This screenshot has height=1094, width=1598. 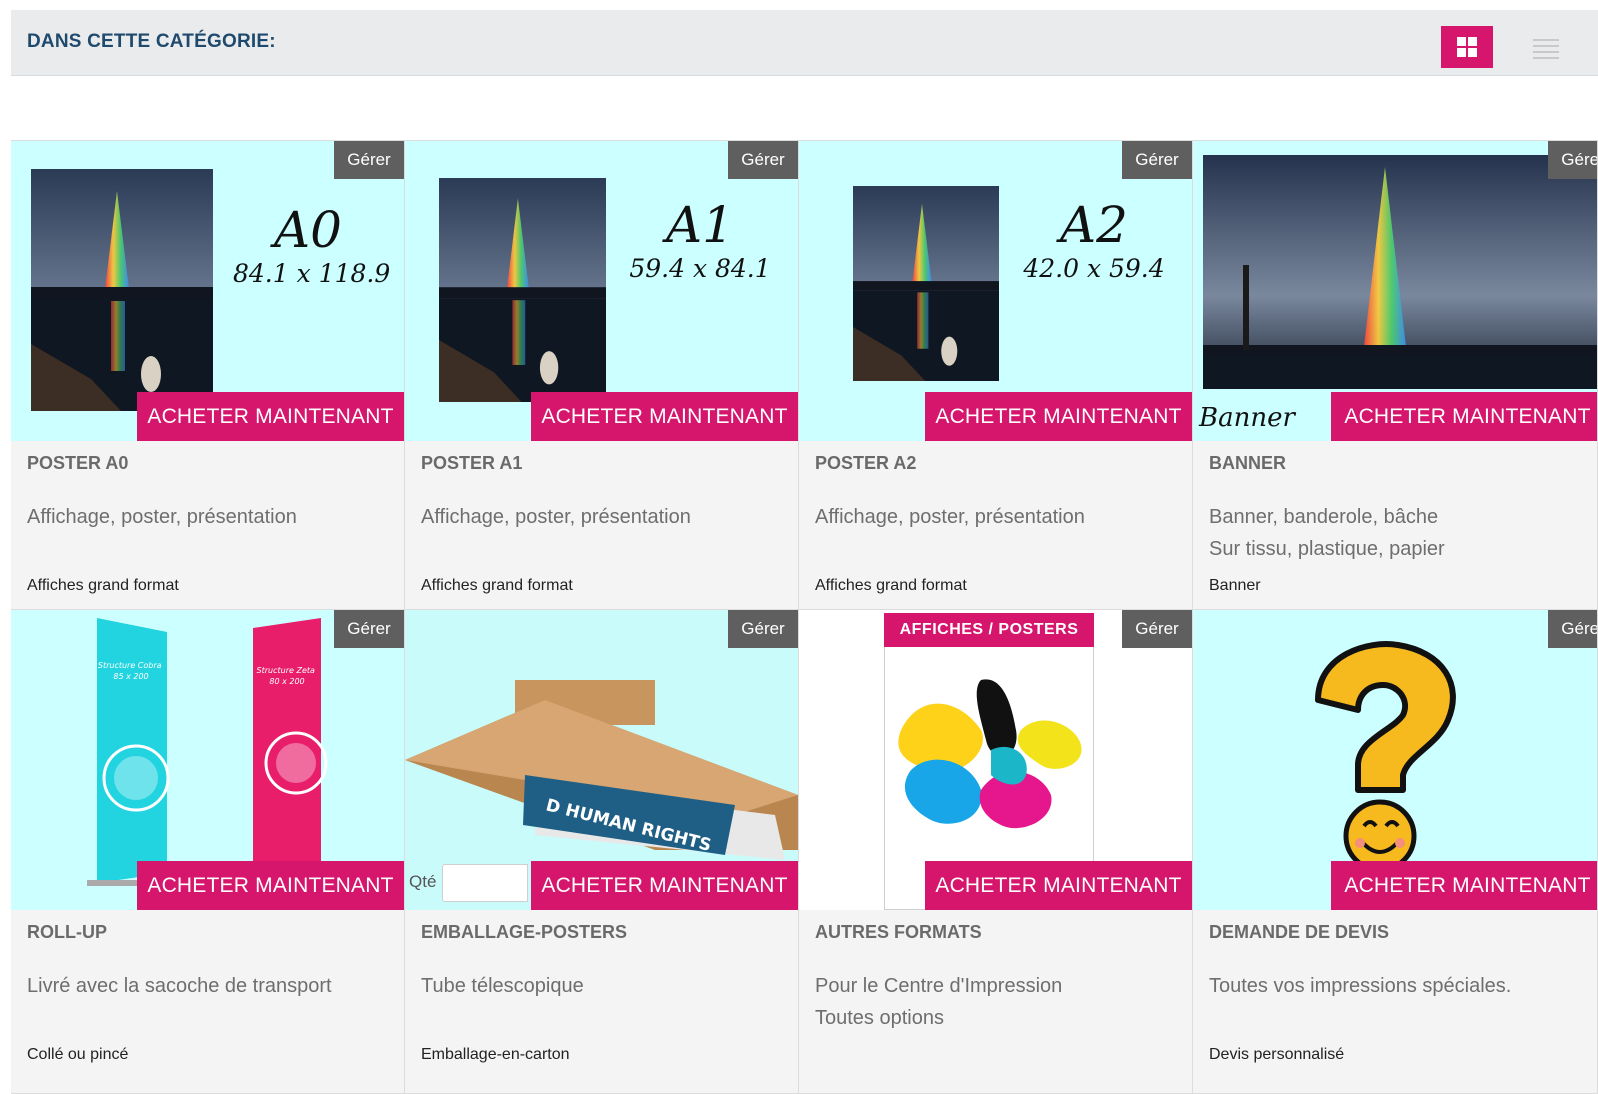 What do you see at coordinates (1094, 268) in the screenshot?
I see `size-label: 42.0 x 59.4` at bounding box center [1094, 268].